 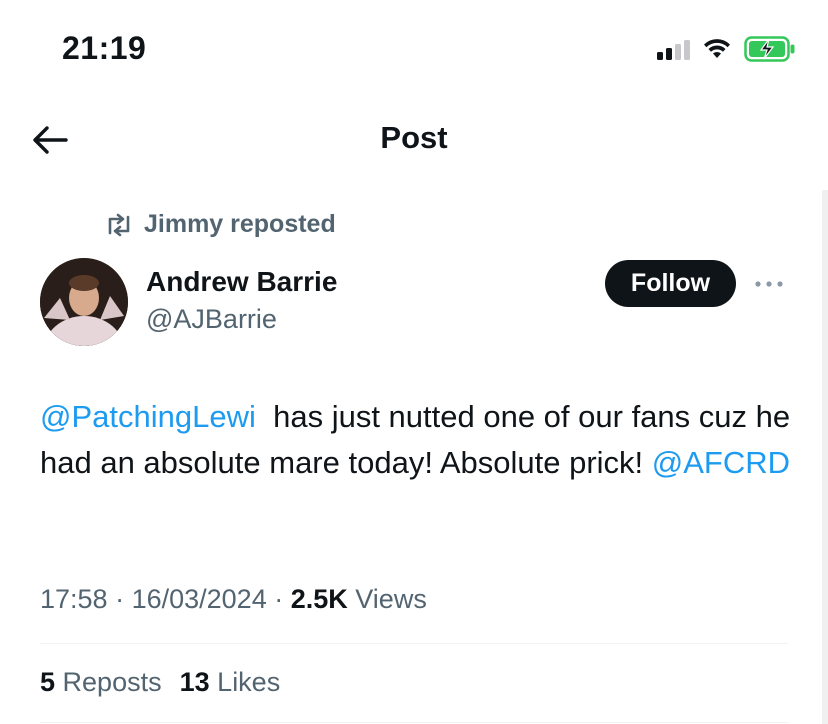 I want to click on mention-link: @PatchingLewi, so click(x=148, y=416).